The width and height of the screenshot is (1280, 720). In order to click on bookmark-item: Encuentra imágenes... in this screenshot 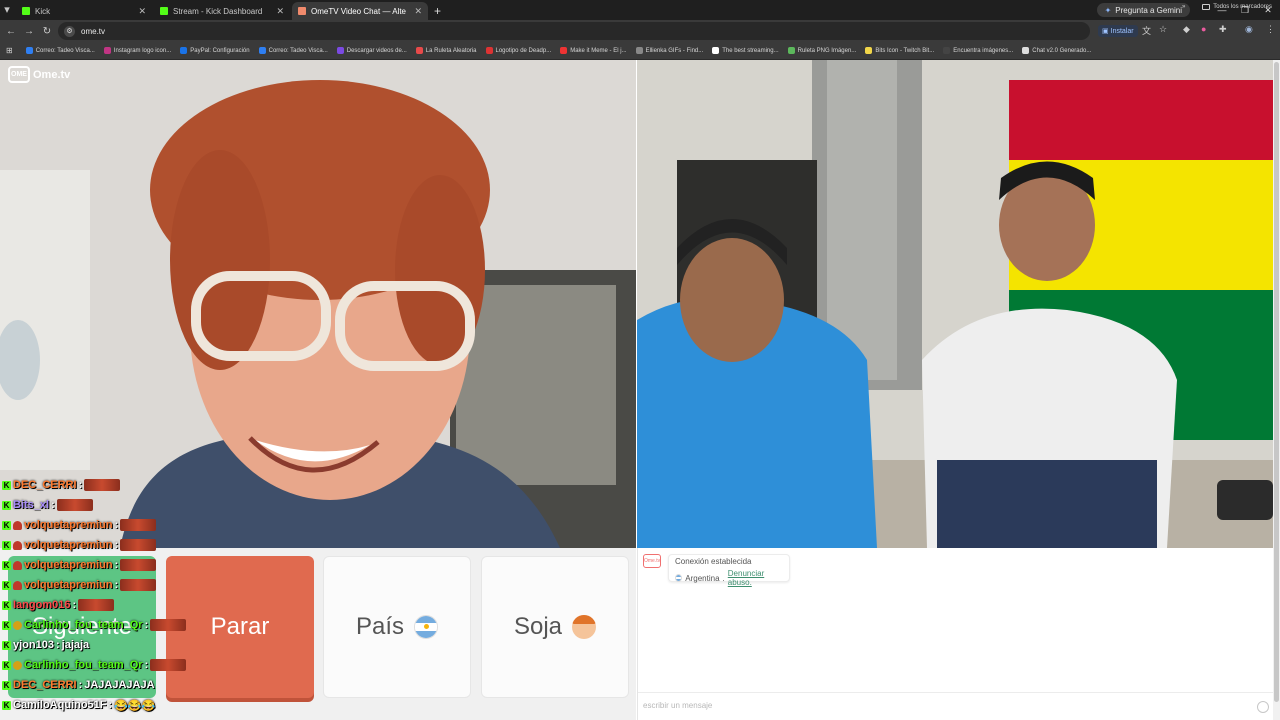, I will do `click(978, 50)`.